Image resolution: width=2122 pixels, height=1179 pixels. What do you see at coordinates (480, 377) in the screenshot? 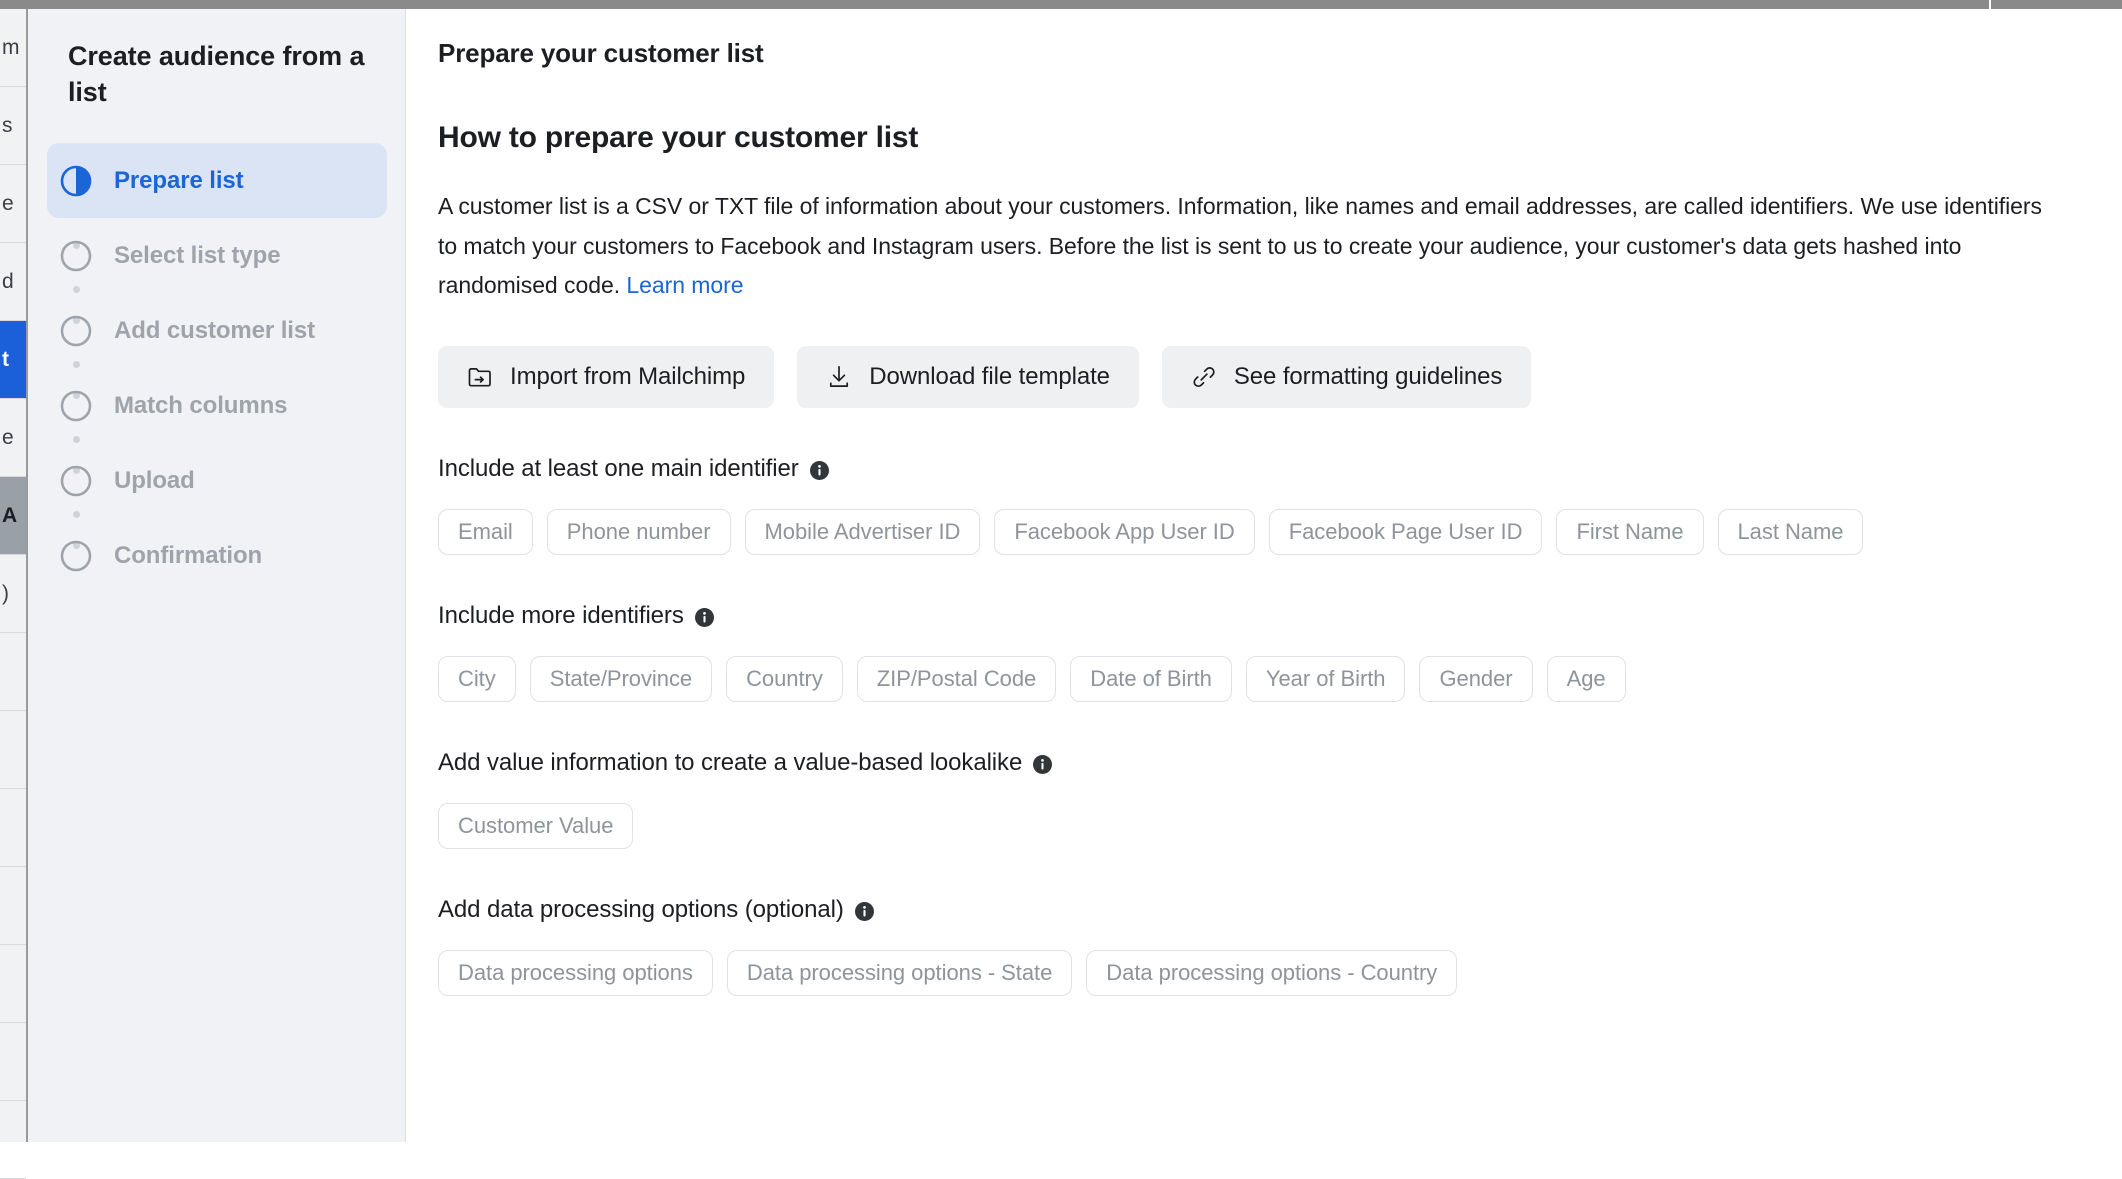
I see `folder-import-icon` at bounding box center [480, 377].